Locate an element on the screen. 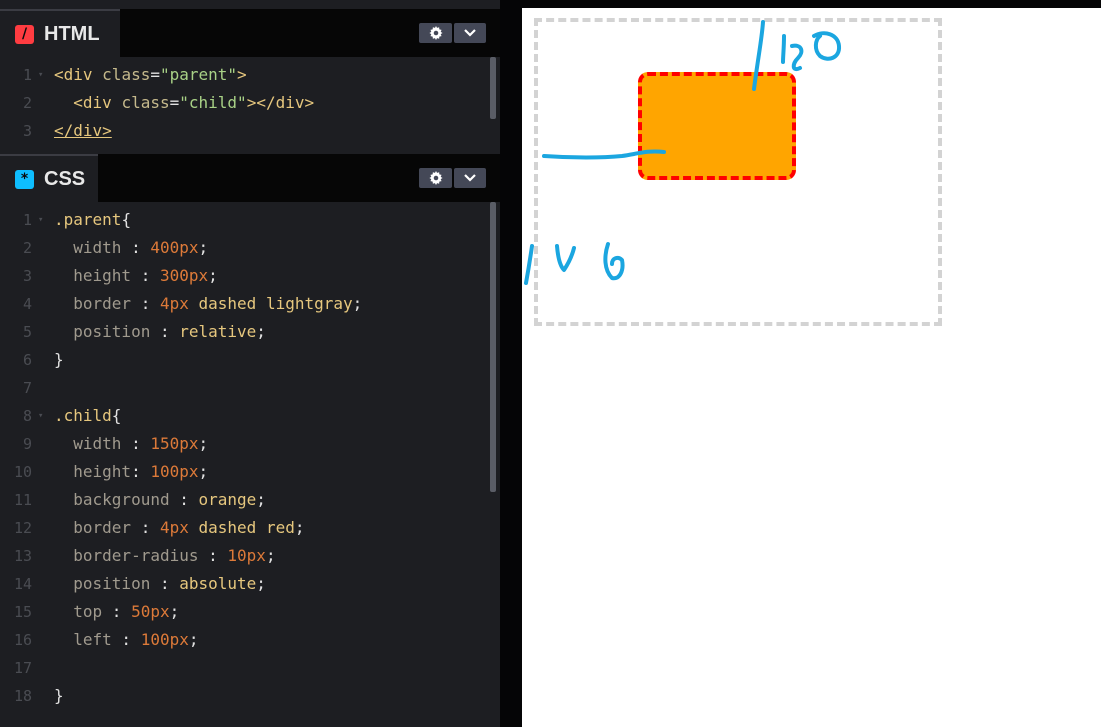 This screenshot has height=727, width=1101. code-line: 17 is located at coordinates (244, 668).